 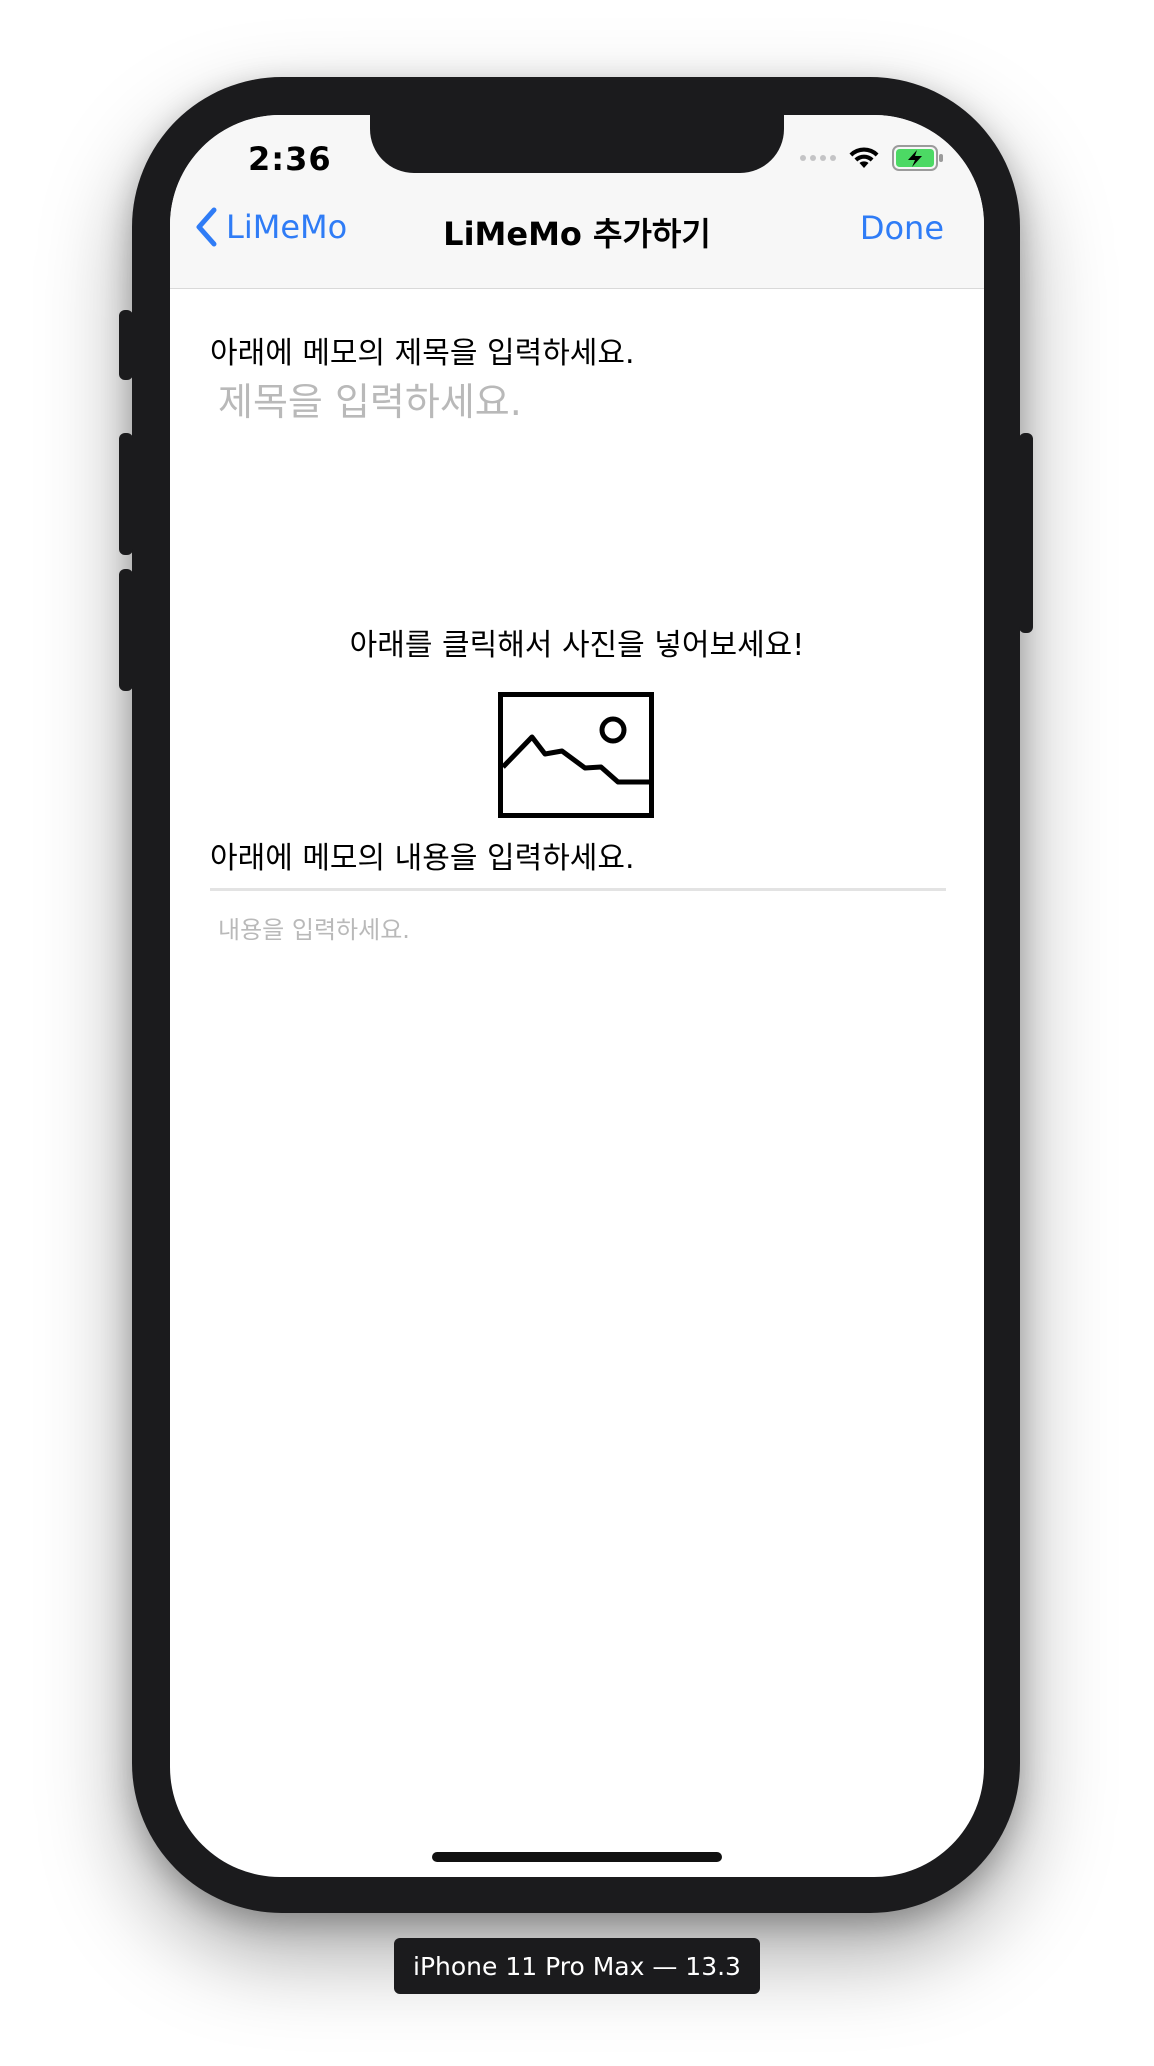 What do you see at coordinates (578, 889) in the screenshot?
I see `content-divider` at bounding box center [578, 889].